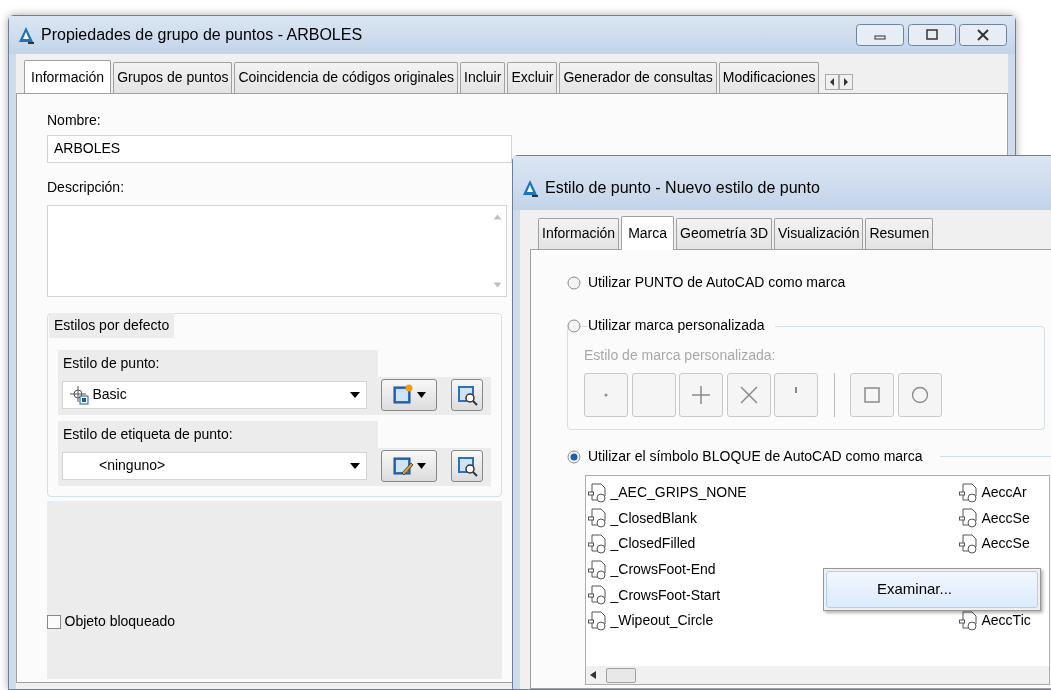 This screenshot has width=1051, height=690. I want to click on list-item: _CrowsFoot-Start, so click(665, 595).